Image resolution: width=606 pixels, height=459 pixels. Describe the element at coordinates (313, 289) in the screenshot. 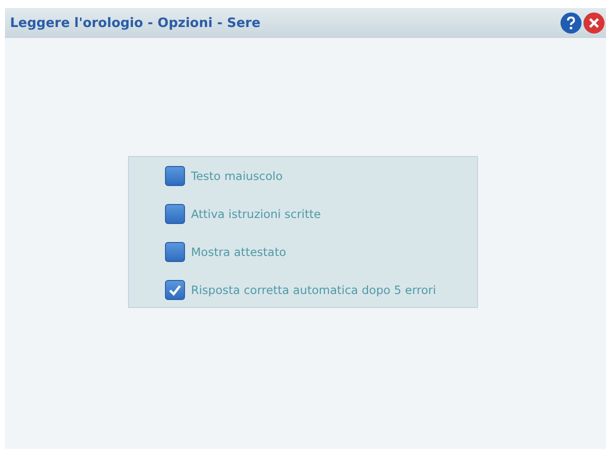

I see `option-label: Risposta corretta automatica dopo 5 errori` at that location.